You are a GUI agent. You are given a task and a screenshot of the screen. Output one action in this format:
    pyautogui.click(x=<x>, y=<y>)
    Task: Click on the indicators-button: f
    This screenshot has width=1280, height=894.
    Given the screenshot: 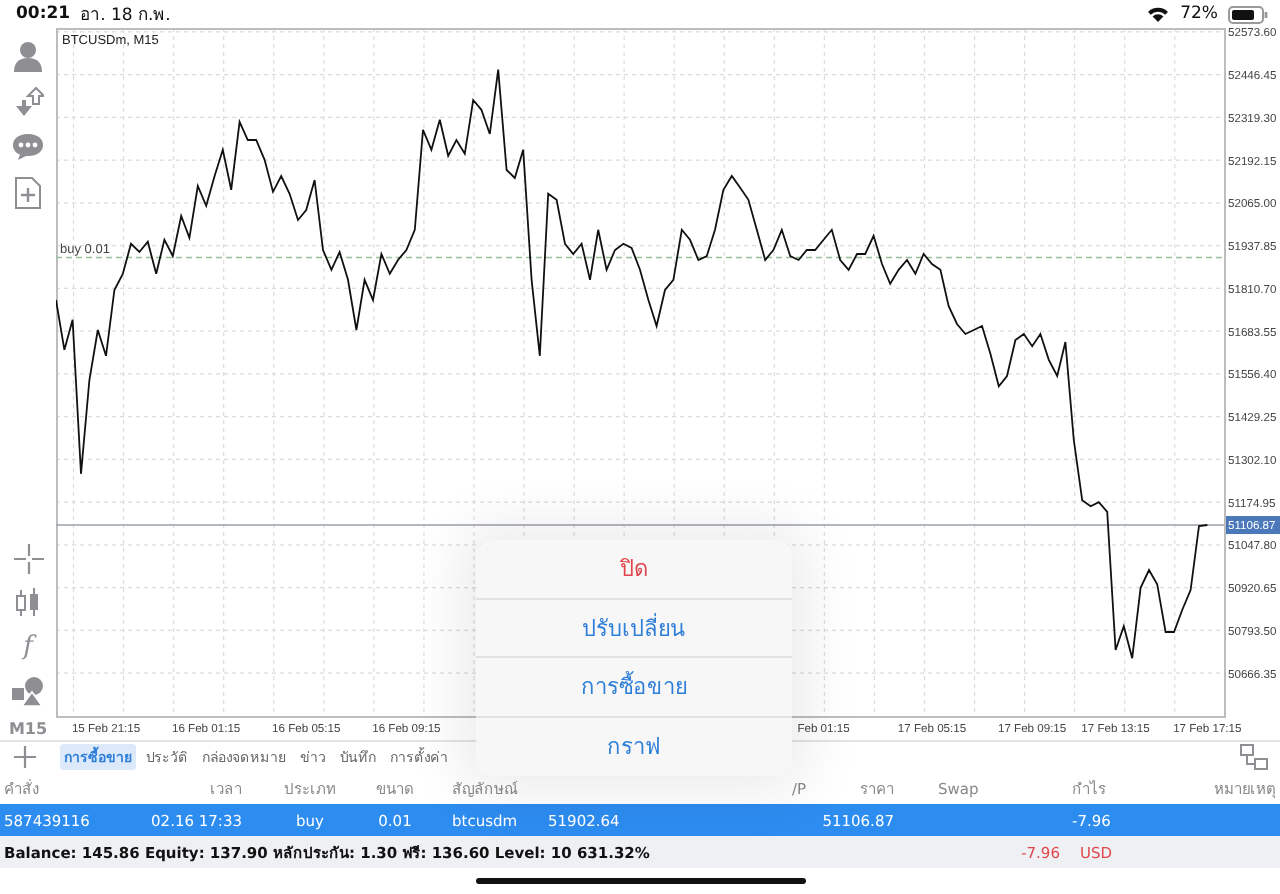 What is the action you would take?
    pyautogui.click(x=28, y=647)
    